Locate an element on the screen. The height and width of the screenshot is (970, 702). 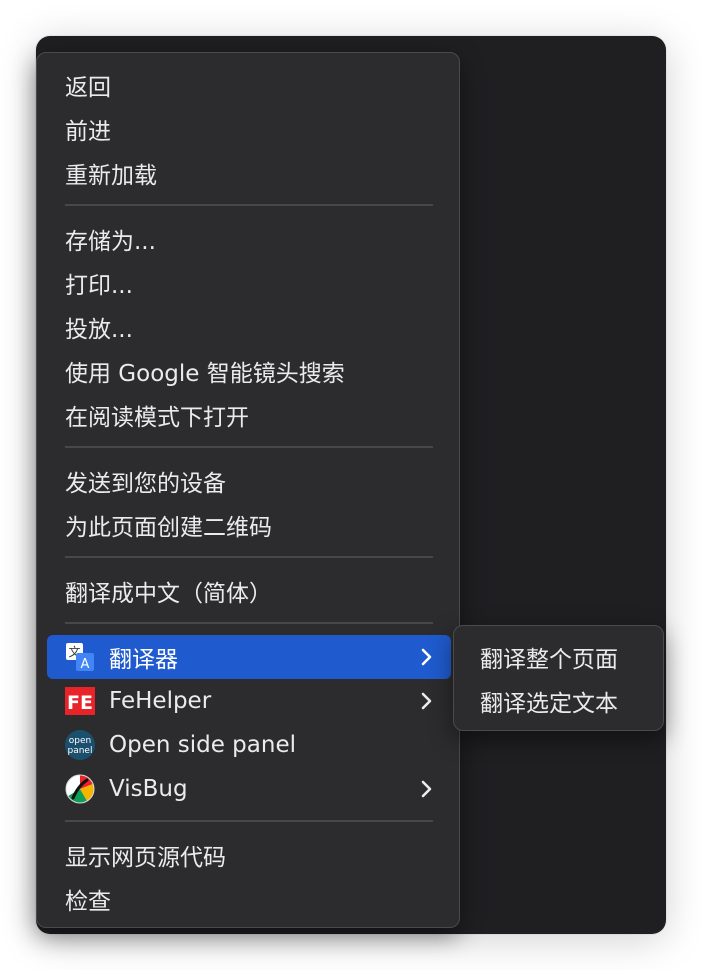
menu-item-back: 返回 is located at coordinates (249, 85).